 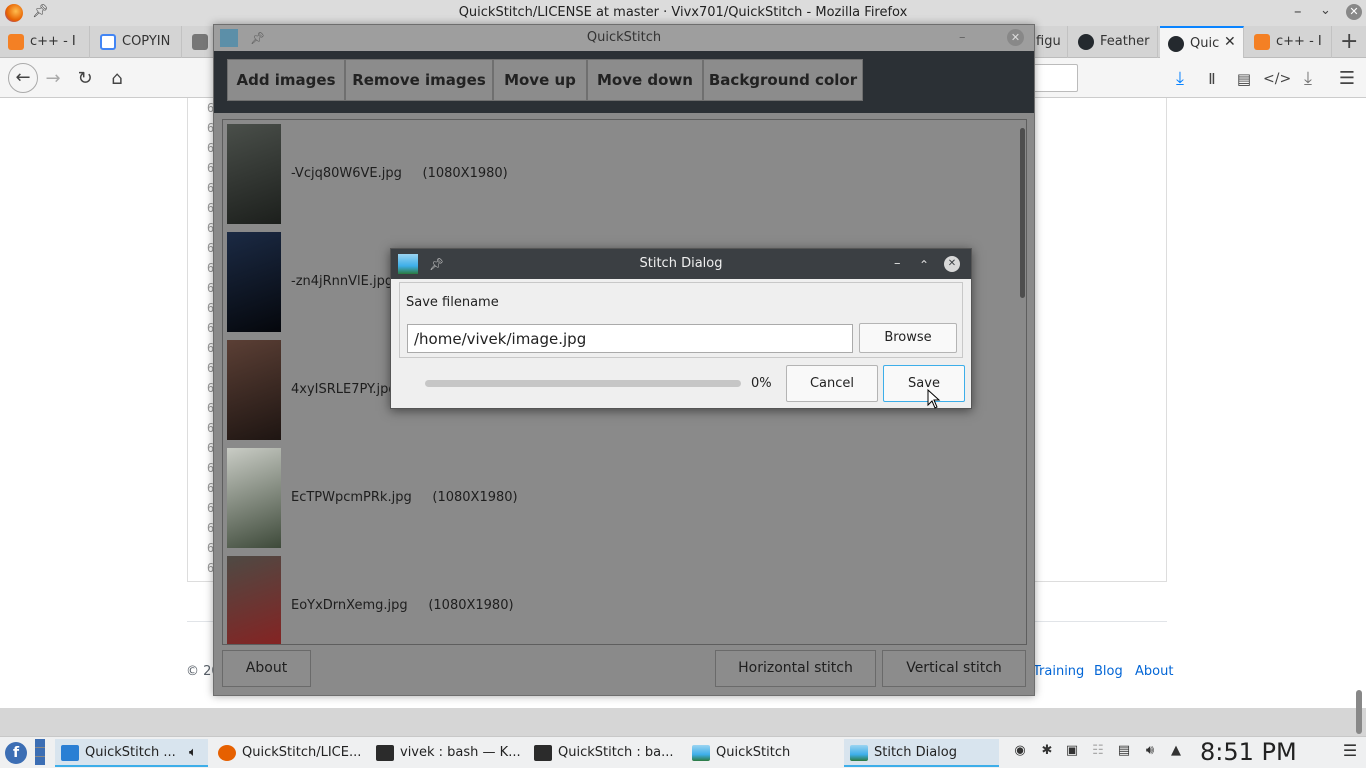 I want to click on save-button: Save, so click(x=924, y=383).